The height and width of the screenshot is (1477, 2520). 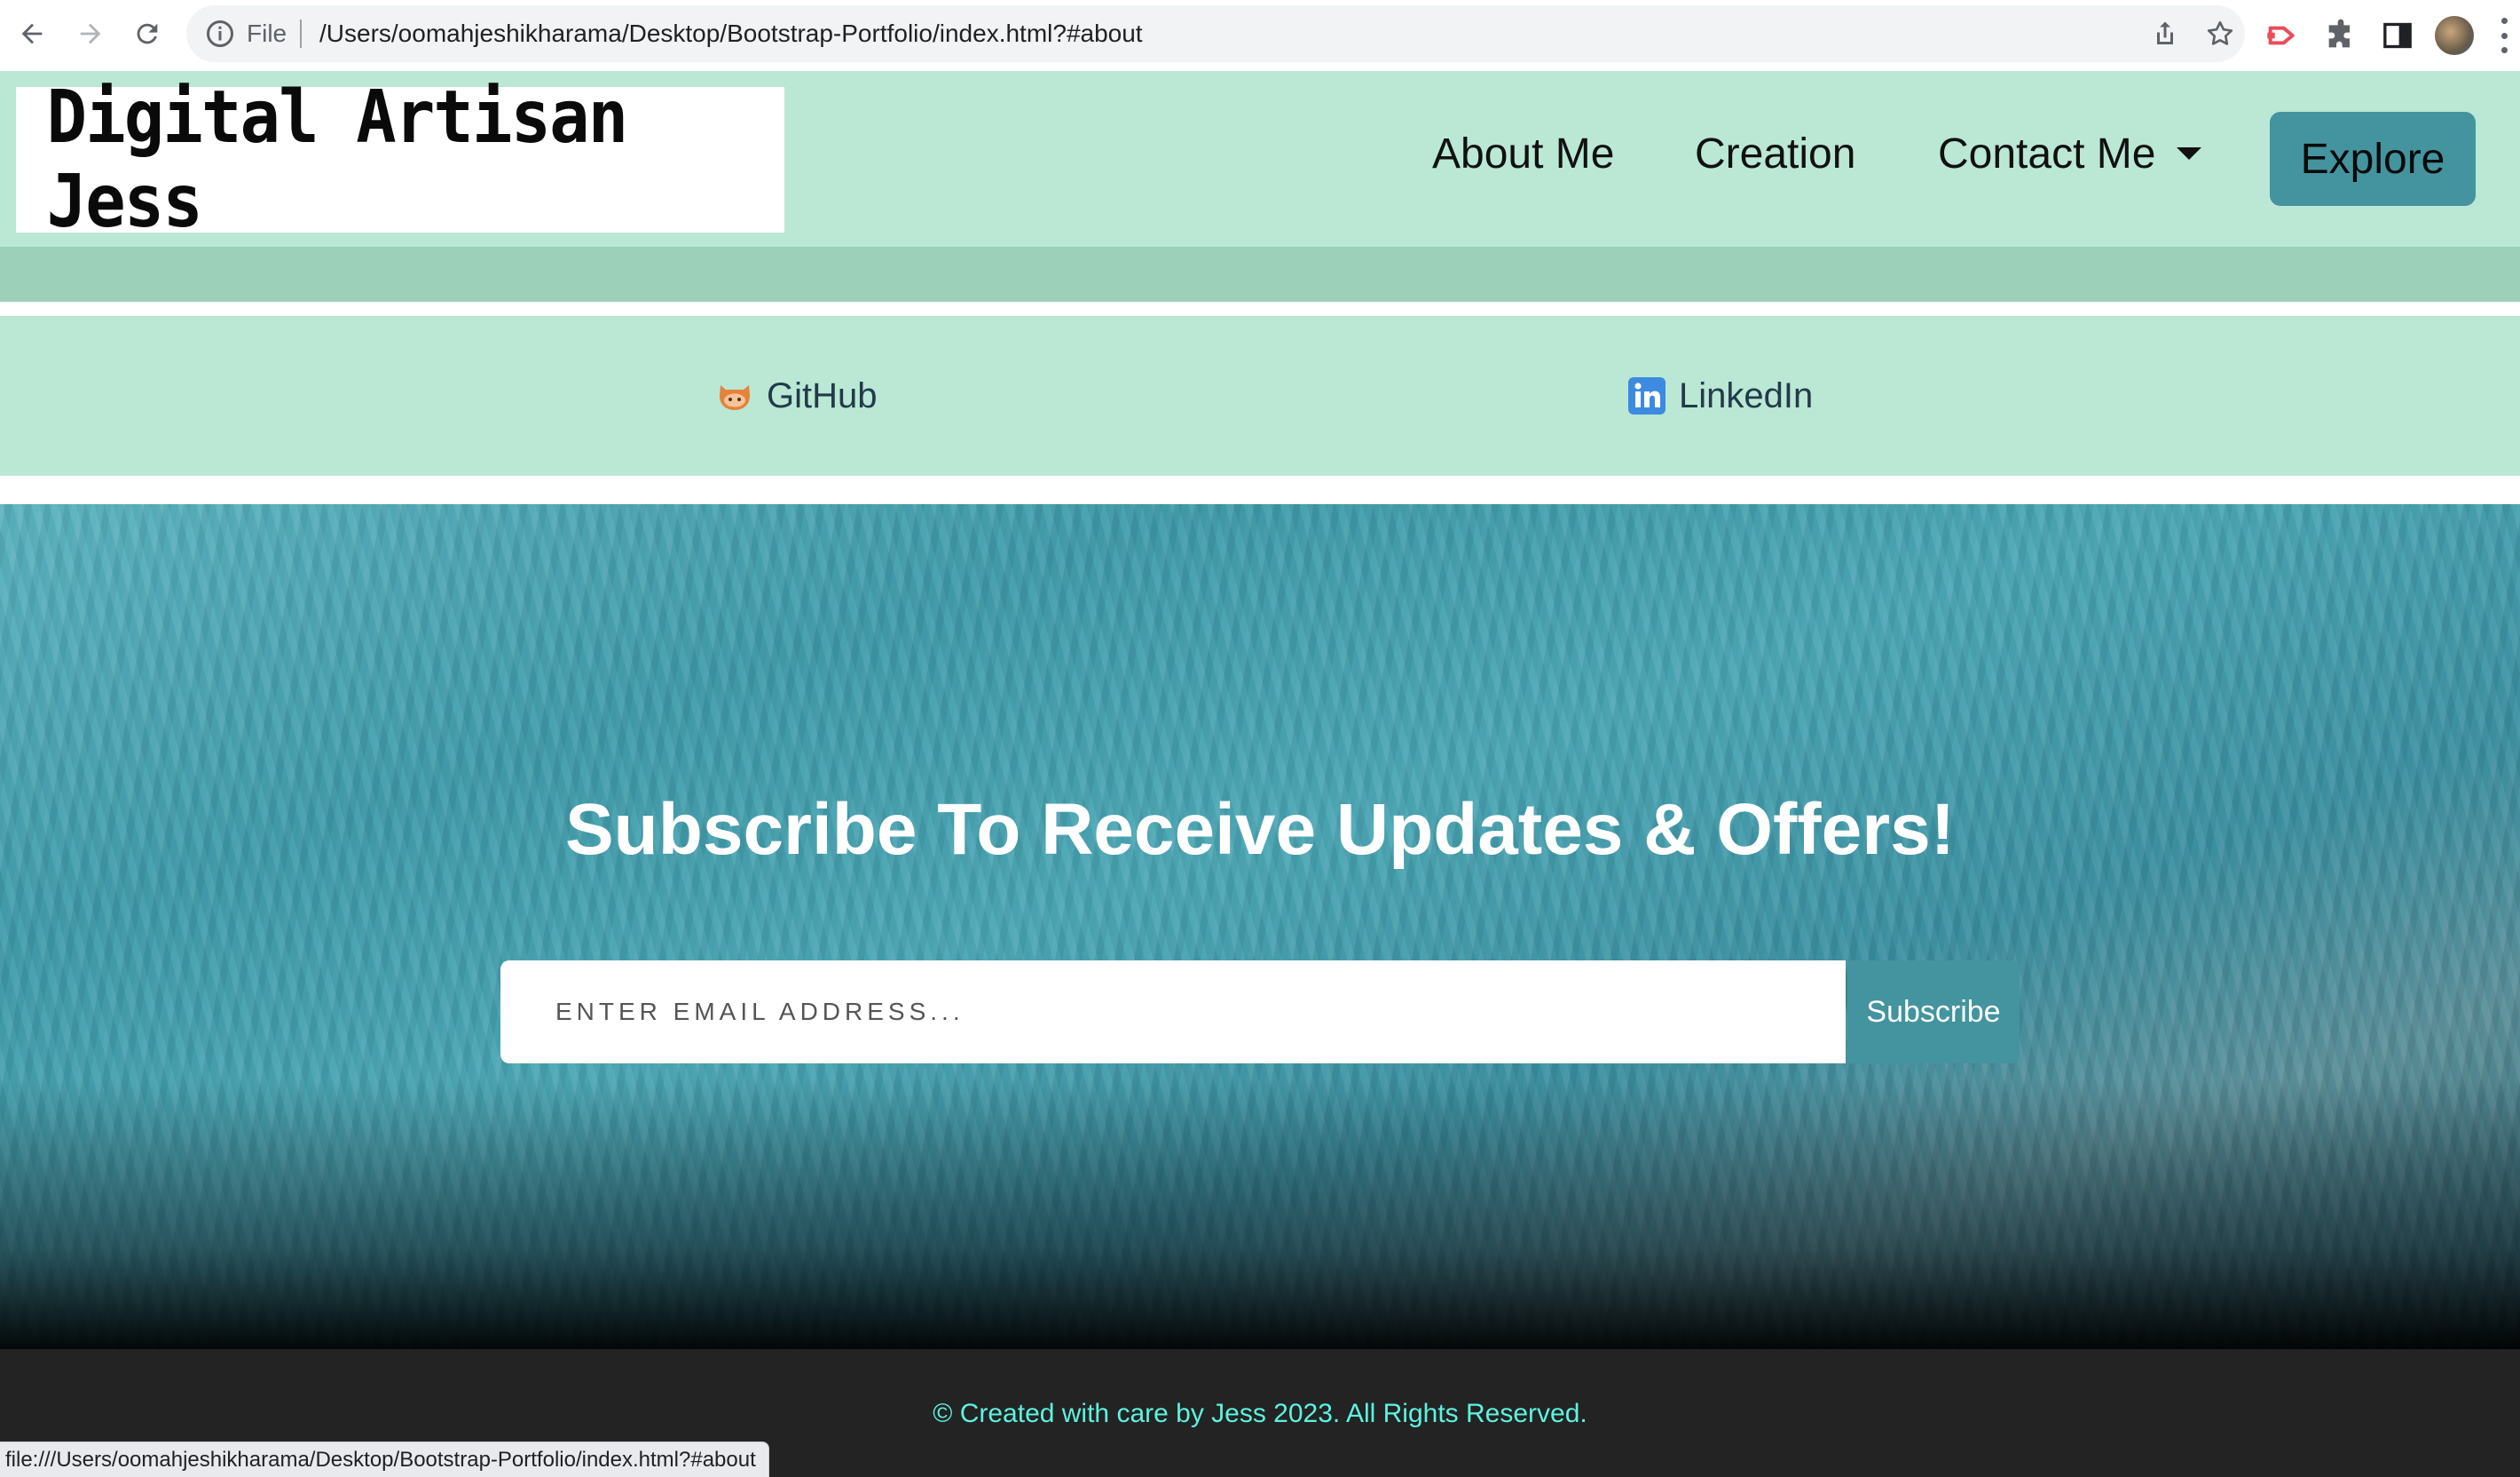 I want to click on omnibox-divider, so click(x=301, y=34).